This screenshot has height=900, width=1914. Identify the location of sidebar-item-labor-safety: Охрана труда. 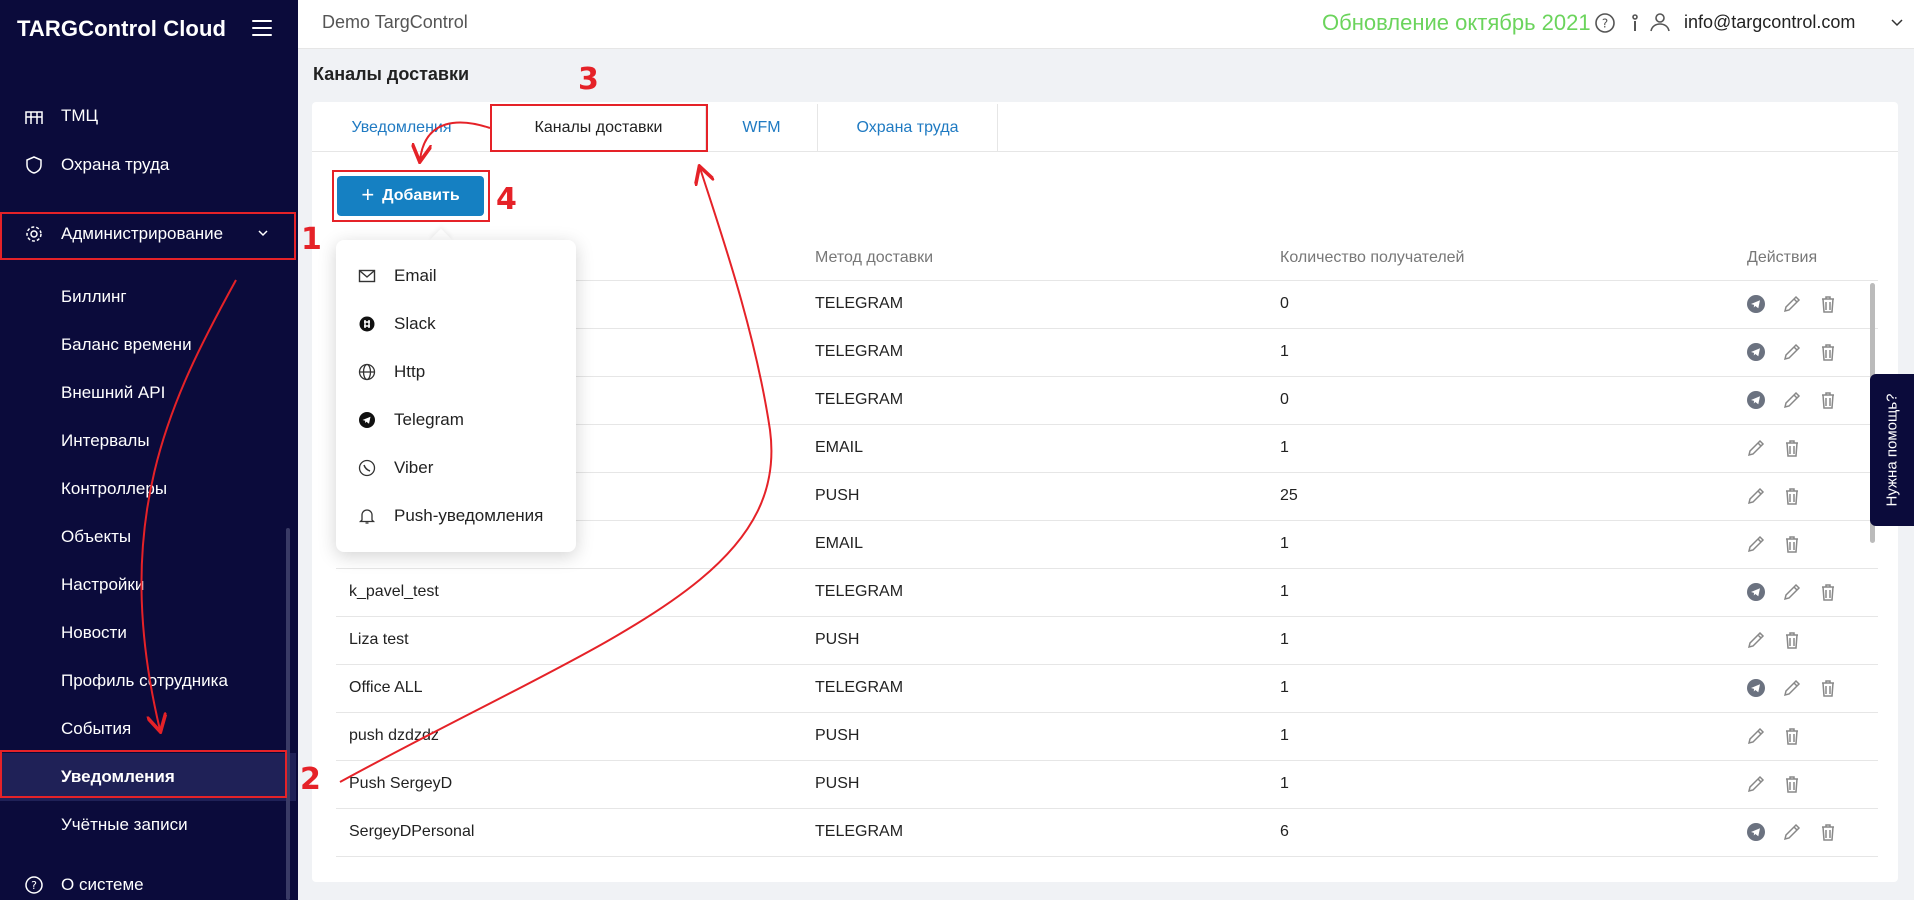
(148, 165).